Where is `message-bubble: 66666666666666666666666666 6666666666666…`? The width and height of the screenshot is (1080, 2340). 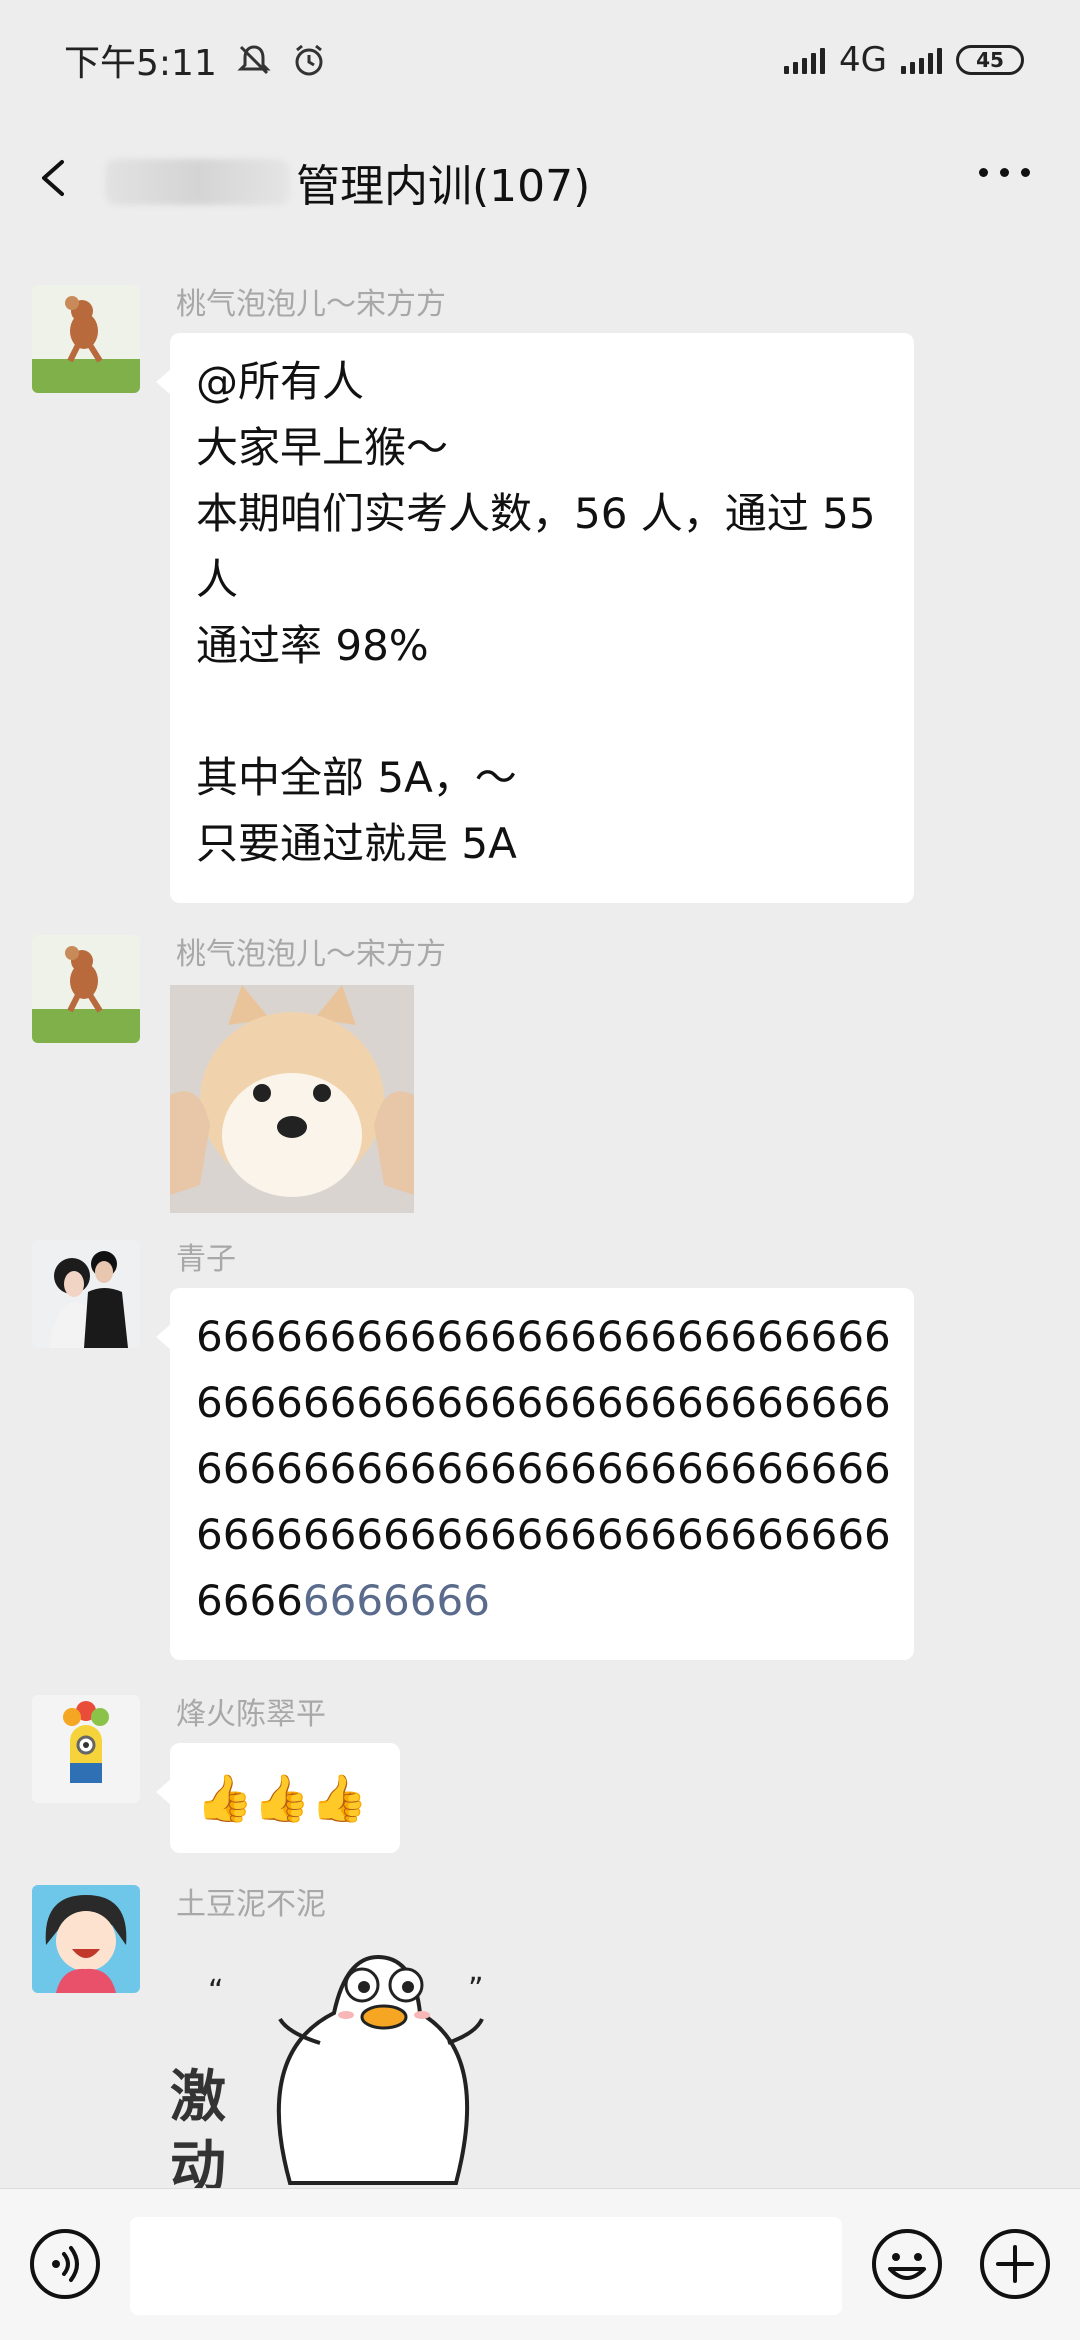 message-bubble: 66666666666666666666666666 6666666666666… is located at coordinates (535, 1474).